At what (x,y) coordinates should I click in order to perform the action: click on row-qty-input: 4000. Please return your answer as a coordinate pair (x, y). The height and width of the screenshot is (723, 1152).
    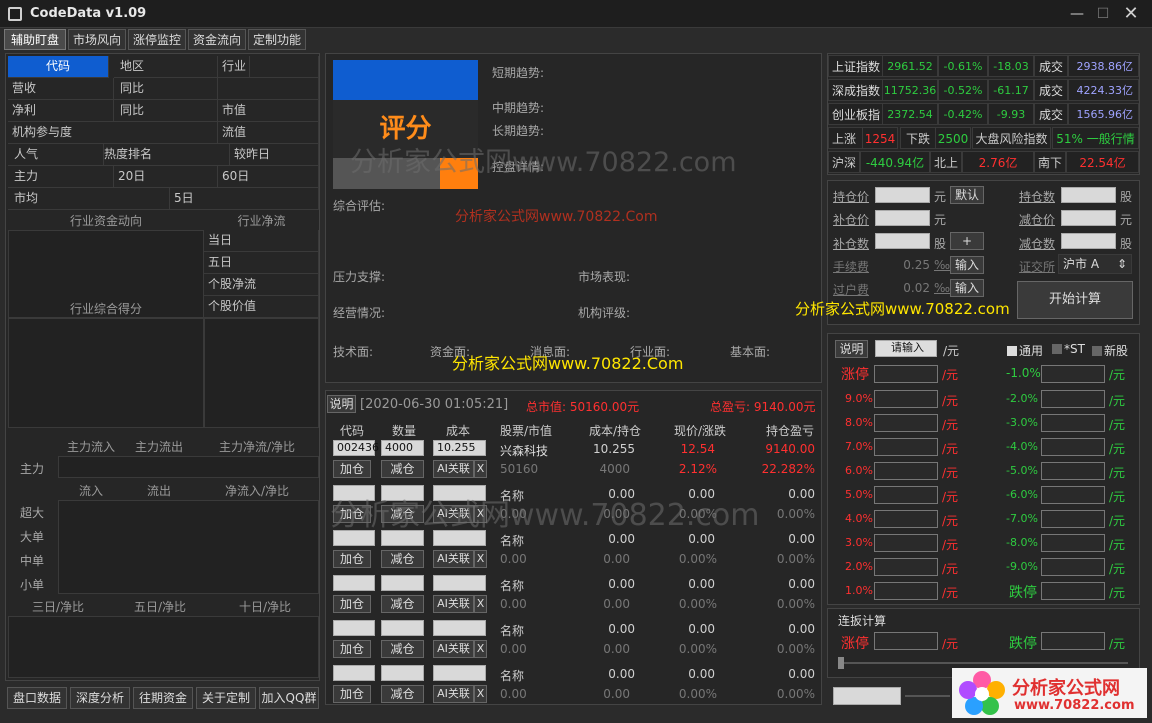
    Looking at the image, I should click on (402, 448).